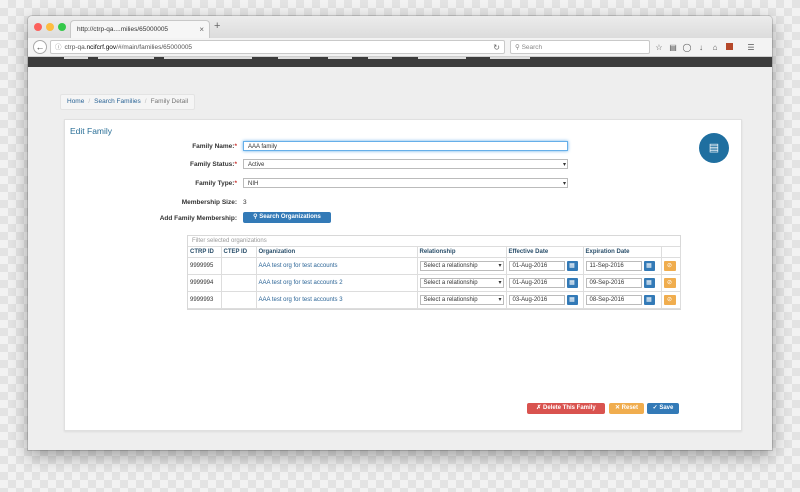  Describe the element at coordinates (337, 283) in the screenshot. I see `organization-link: AAA test org for test accounts 2` at that location.